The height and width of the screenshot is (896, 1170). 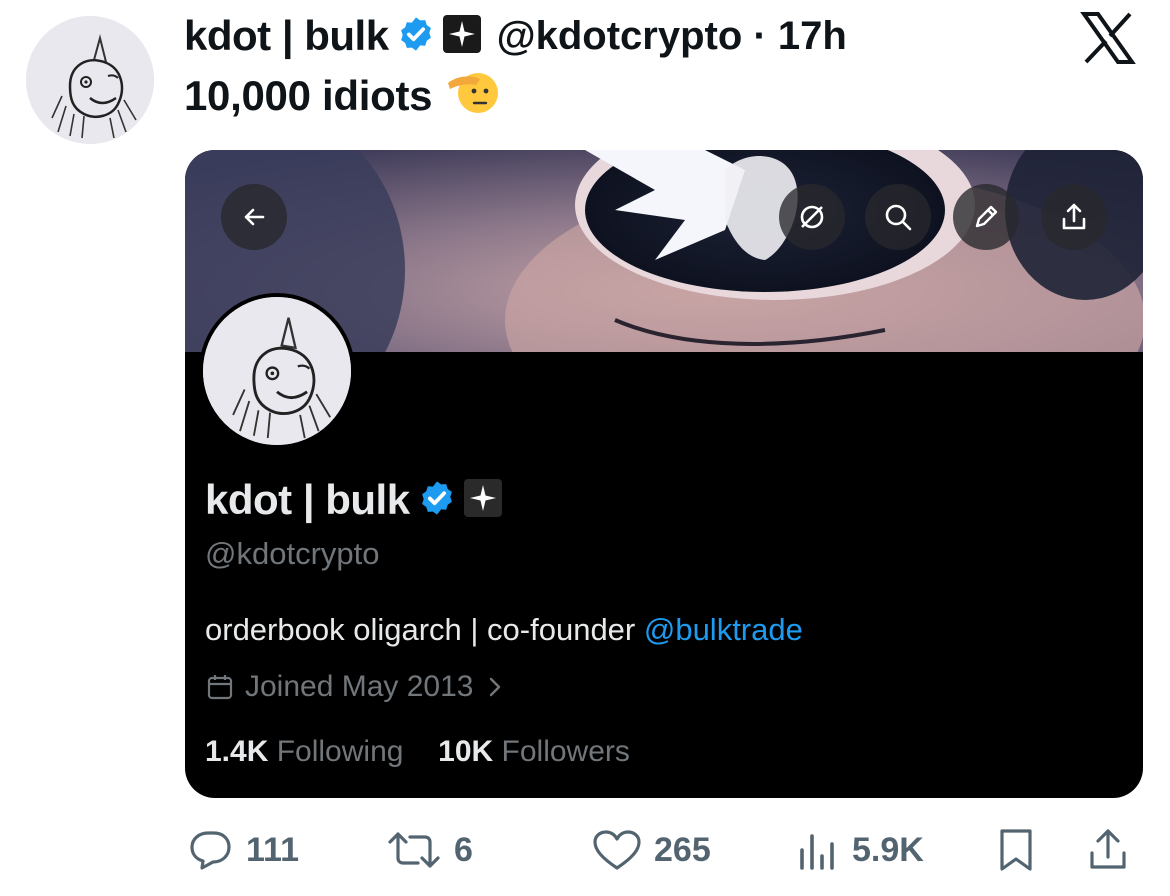 I want to click on profile-bio-text: orderbook oligarch | co-founder, so click(x=424, y=629).